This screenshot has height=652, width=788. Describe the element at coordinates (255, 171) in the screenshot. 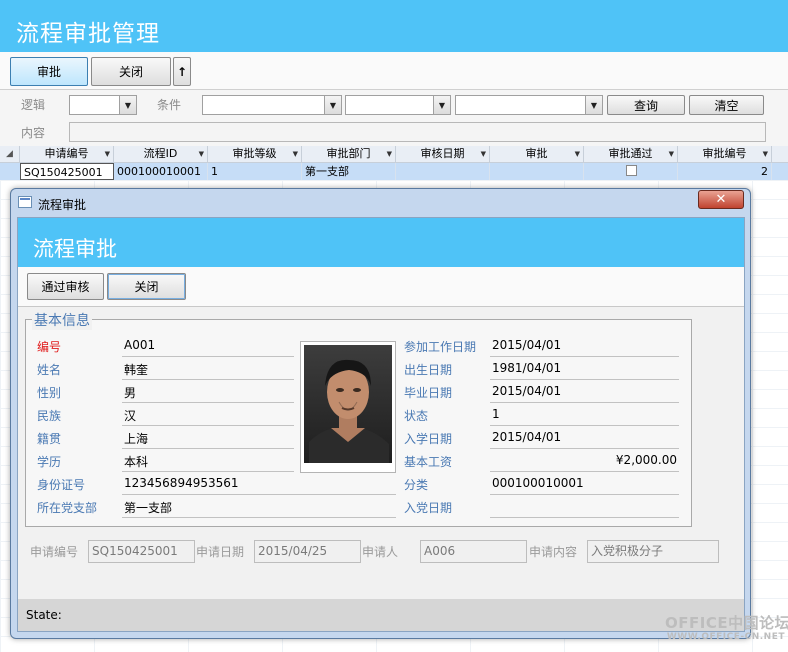

I see `cell-level: 1` at that location.